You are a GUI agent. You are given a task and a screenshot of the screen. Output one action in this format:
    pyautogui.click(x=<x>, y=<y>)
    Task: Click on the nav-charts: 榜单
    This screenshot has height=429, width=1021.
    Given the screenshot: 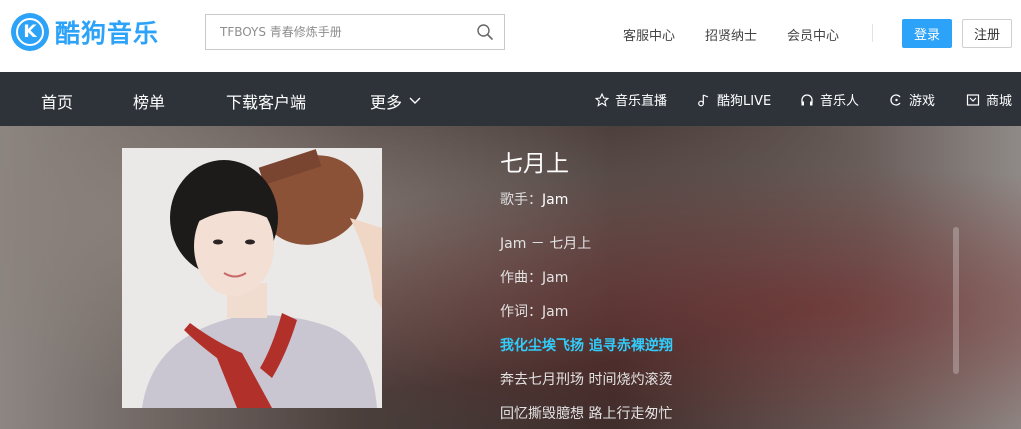 What is the action you would take?
    pyautogui.click(x=149, y=101)
    